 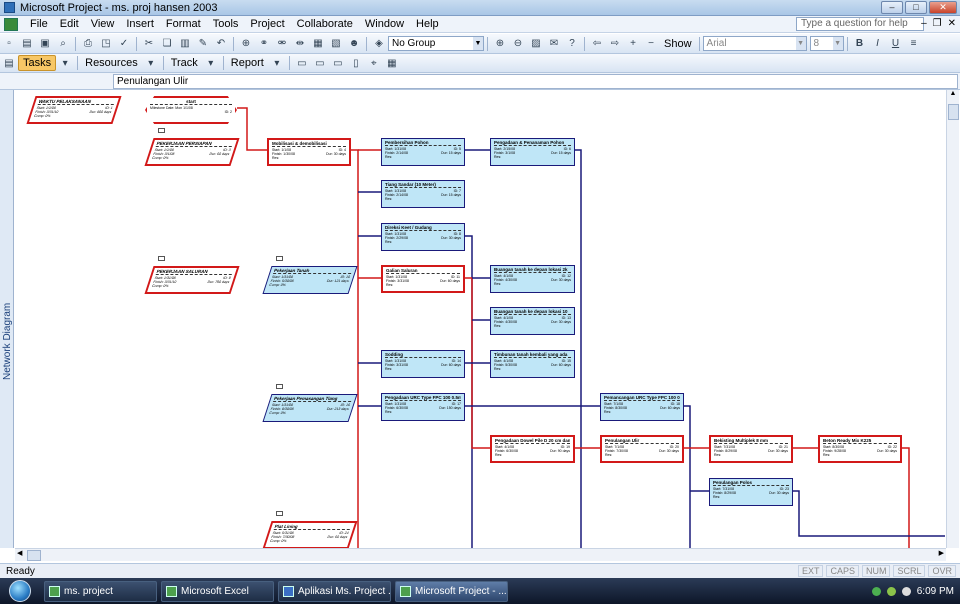 What do you see at coordinates (891, 591) in the screenshot?
I see `shield-icon` at bounding box center [891, 591].